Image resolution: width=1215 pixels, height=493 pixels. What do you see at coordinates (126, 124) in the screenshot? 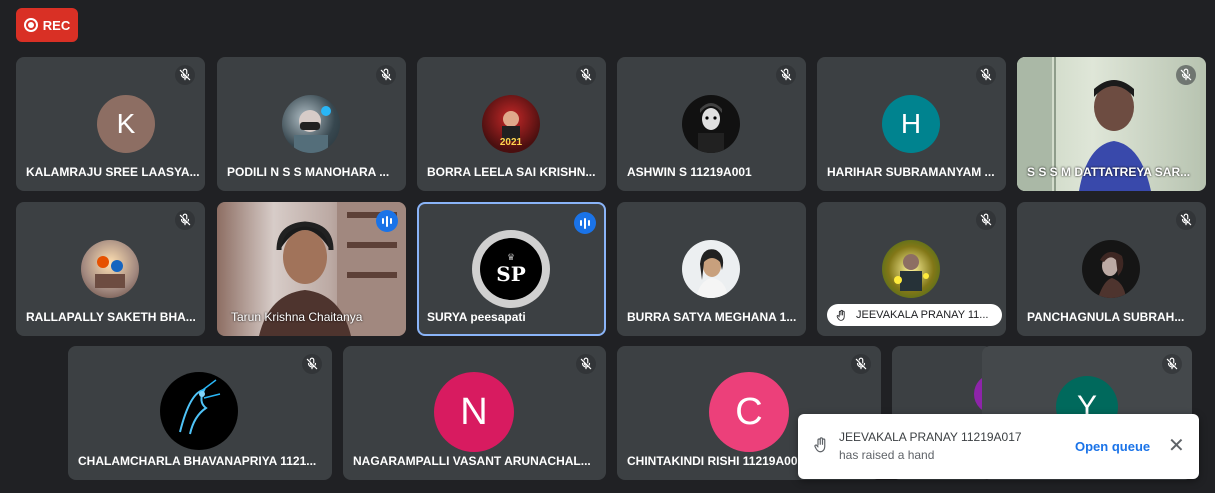
I see `avatar: K` at bounding box center [126, 124].